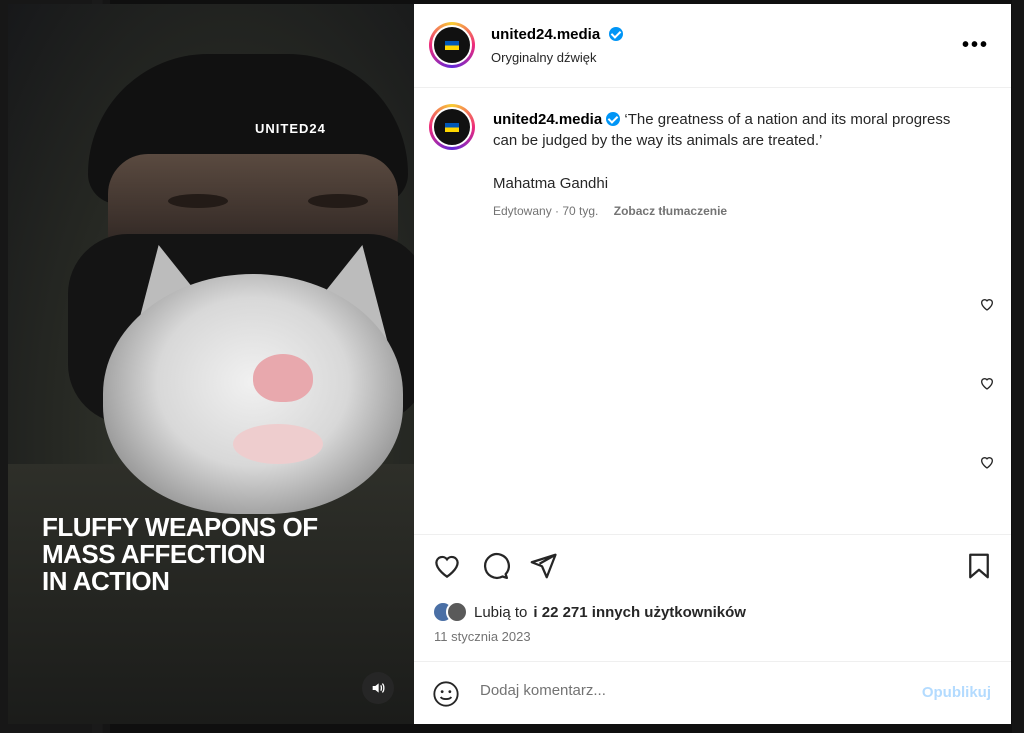  What do you see at coordinates (690, 690) in the screenshot?
I see `comment-input` at bounding box center [690, 690].